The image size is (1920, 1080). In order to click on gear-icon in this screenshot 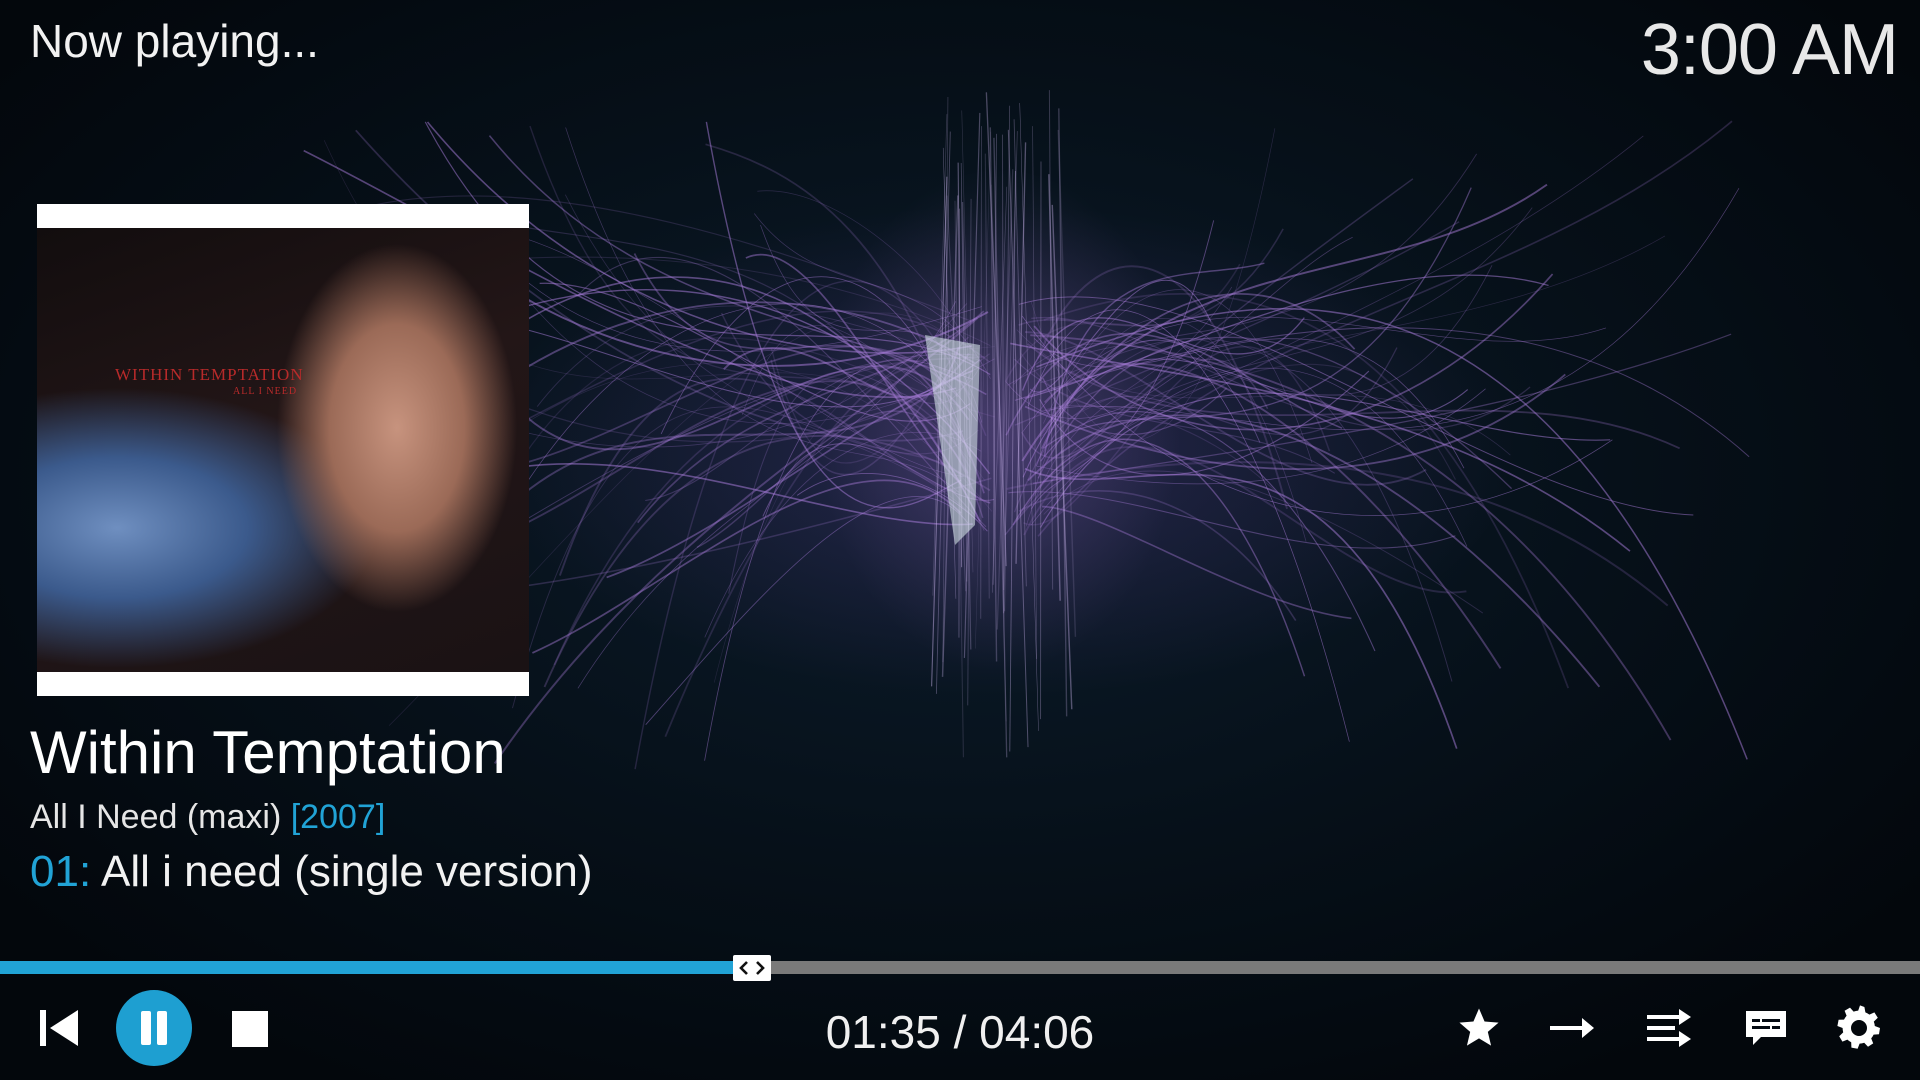, I will do `click(1858, 1027)`.